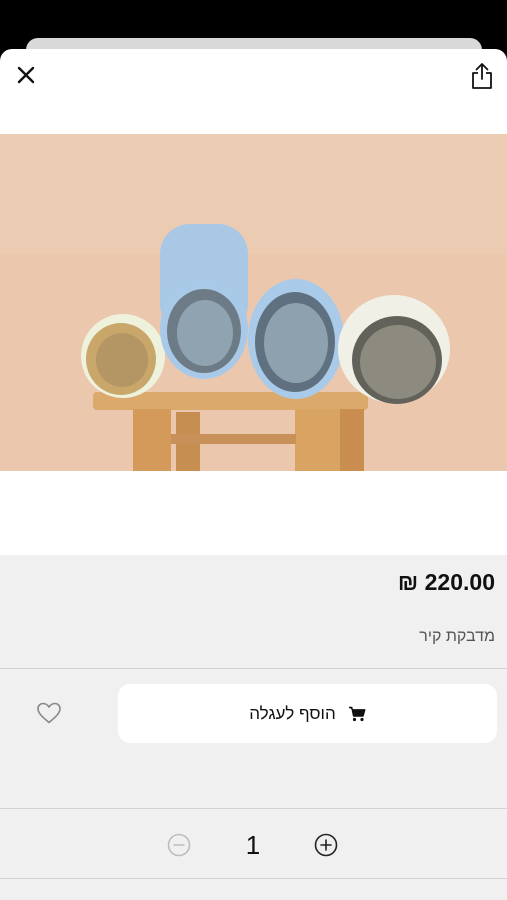  What do you see at coordinates (357, 713) in the screenshot?
I see `cart-icon` at bounding box center [357, 713].